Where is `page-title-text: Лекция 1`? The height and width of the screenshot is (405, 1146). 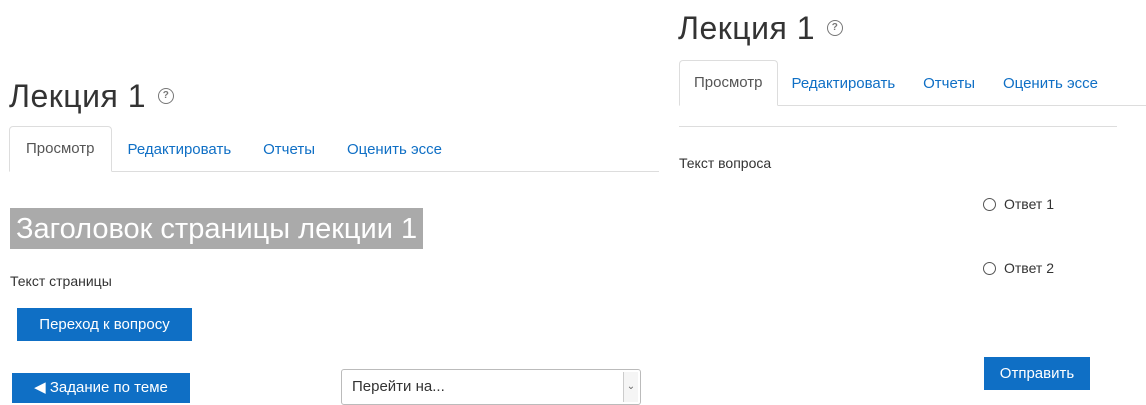
page-title-text: Лекция 1 is located at coordinates (78, 96).